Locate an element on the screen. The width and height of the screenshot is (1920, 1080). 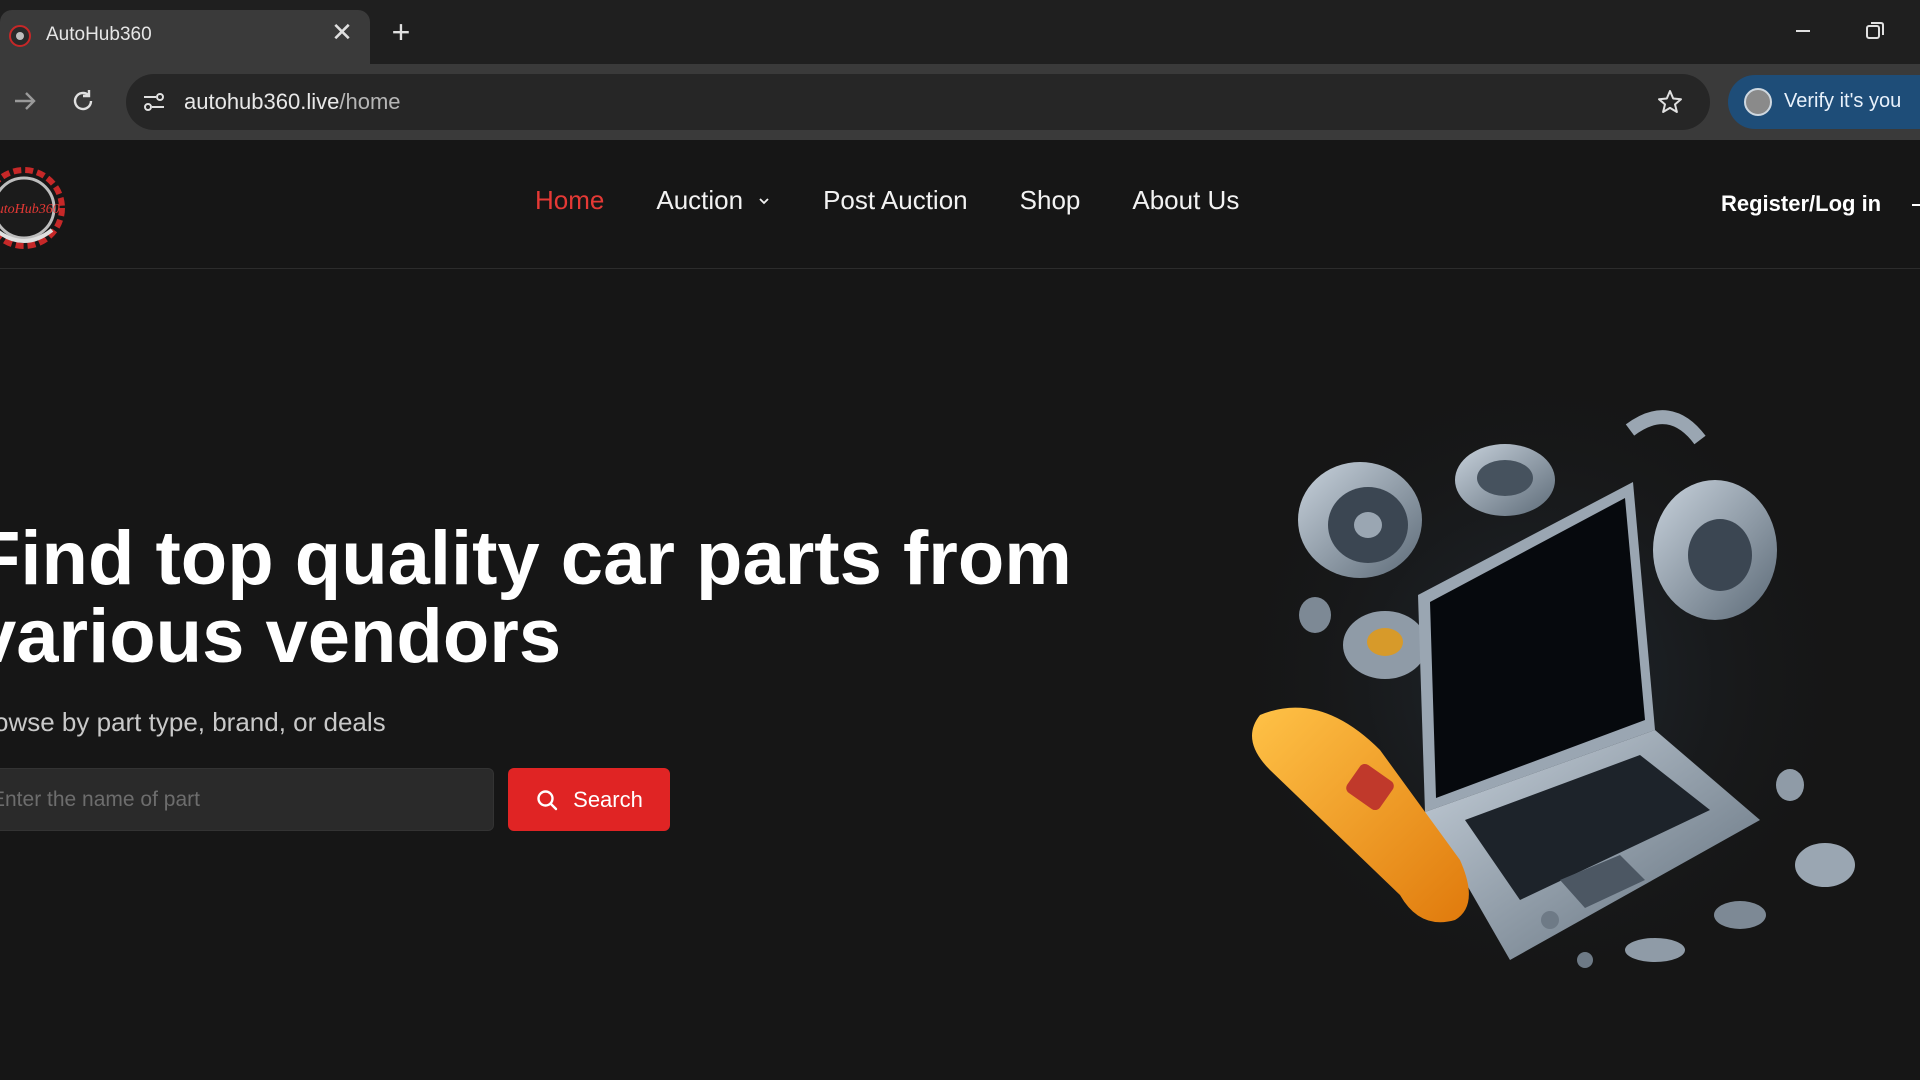
minimize-icon is located at coordinates (1803, 31).